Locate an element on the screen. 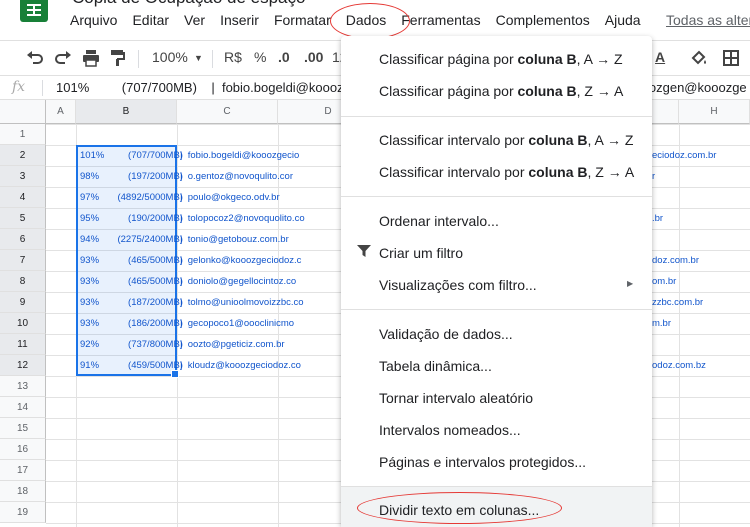 The image size is (750, 527). fill-color-icon is located at coordinates (699, 58).